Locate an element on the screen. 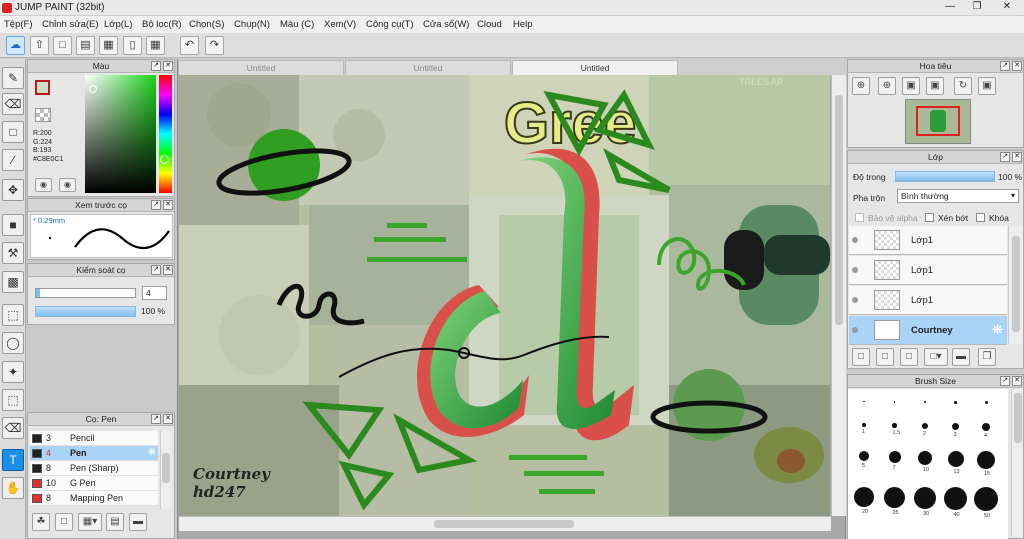 The image size is (1024, 539). lasso-tool-icon: ◯ is located at coordinates (13, 343).